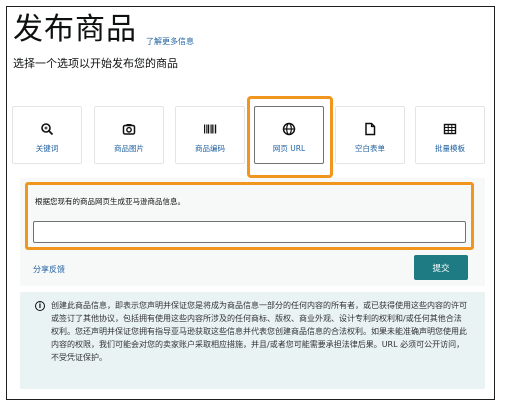 Image resolution: width=505 pixels, height=410 pixels. Describe the element at coordinates (129, 128) in the screenshot. I see `camera-icon` at that location.